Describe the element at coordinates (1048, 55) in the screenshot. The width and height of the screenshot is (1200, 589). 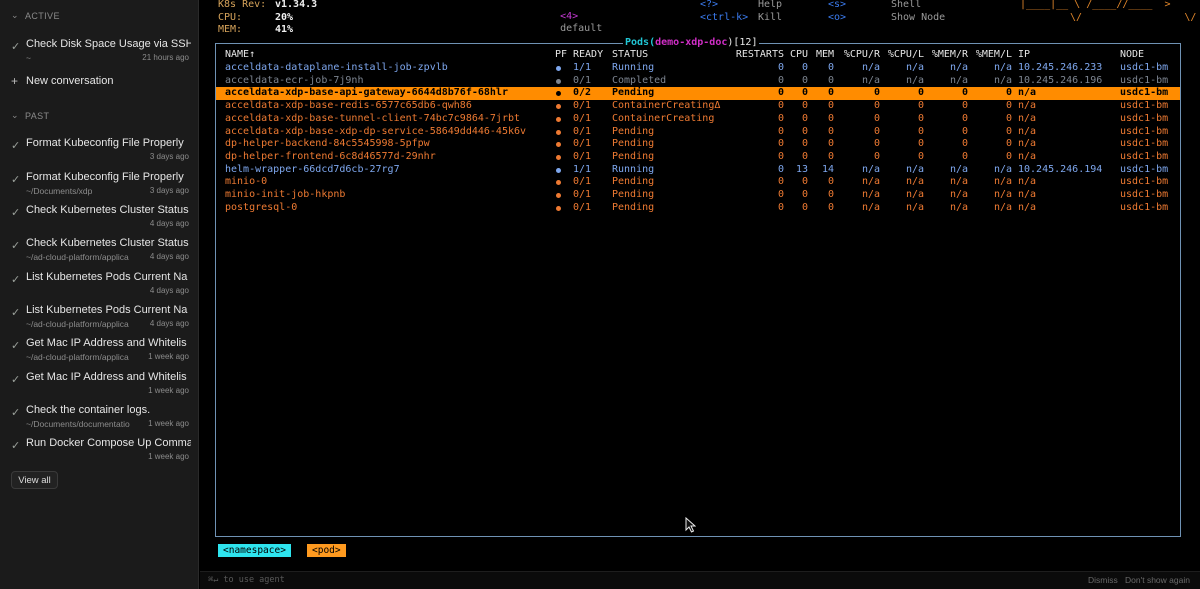
I see `column-header: IP` at that location.